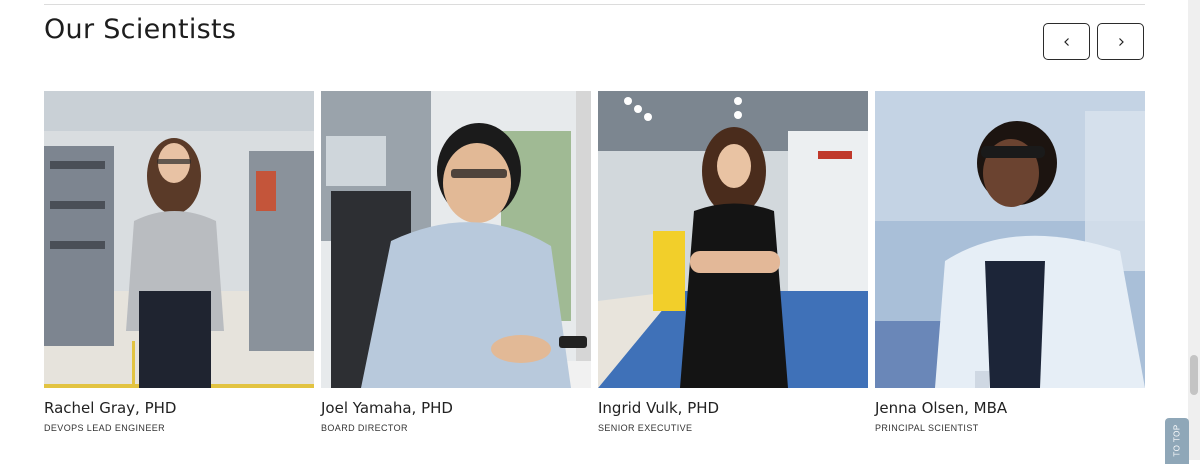 Image resolution: width=1200 pixels, height=464 pixels. I want to click on chevron-right-icon, so click(1121, 41).